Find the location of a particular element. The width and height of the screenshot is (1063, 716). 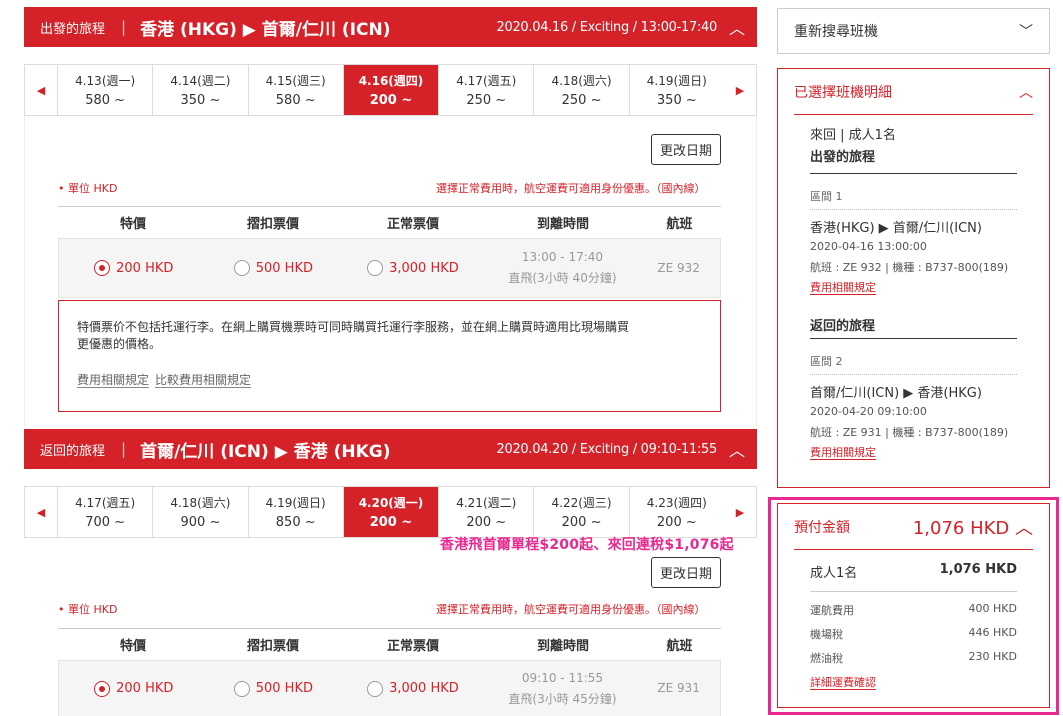

date-cell: 4.21(週二) 200 ~ is located at coordinates (485, 512).